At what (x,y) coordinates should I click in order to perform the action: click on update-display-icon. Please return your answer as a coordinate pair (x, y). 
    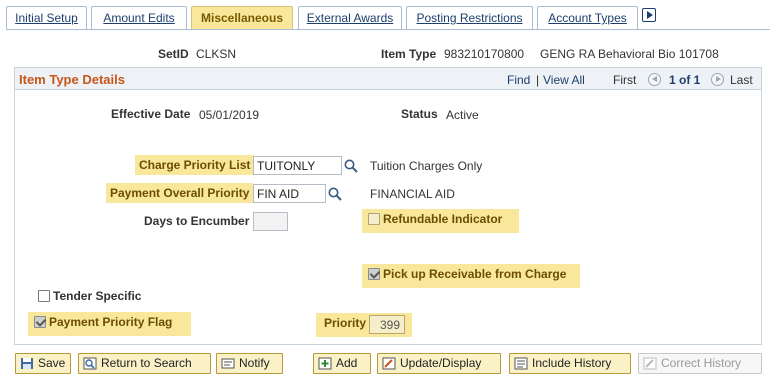
    Looking at the image, I should click on (389, 363).